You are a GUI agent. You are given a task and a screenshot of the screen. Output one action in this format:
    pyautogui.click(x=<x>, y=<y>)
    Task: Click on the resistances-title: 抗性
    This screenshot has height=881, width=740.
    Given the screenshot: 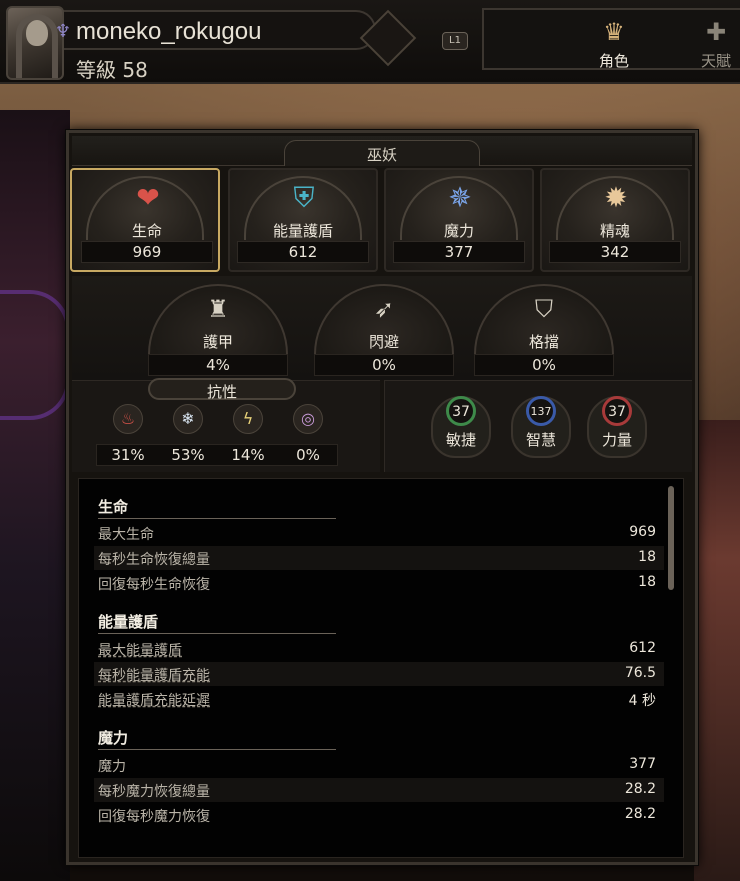 What is the action you would take?
    pyautogui.click(x=221, y=392)
    